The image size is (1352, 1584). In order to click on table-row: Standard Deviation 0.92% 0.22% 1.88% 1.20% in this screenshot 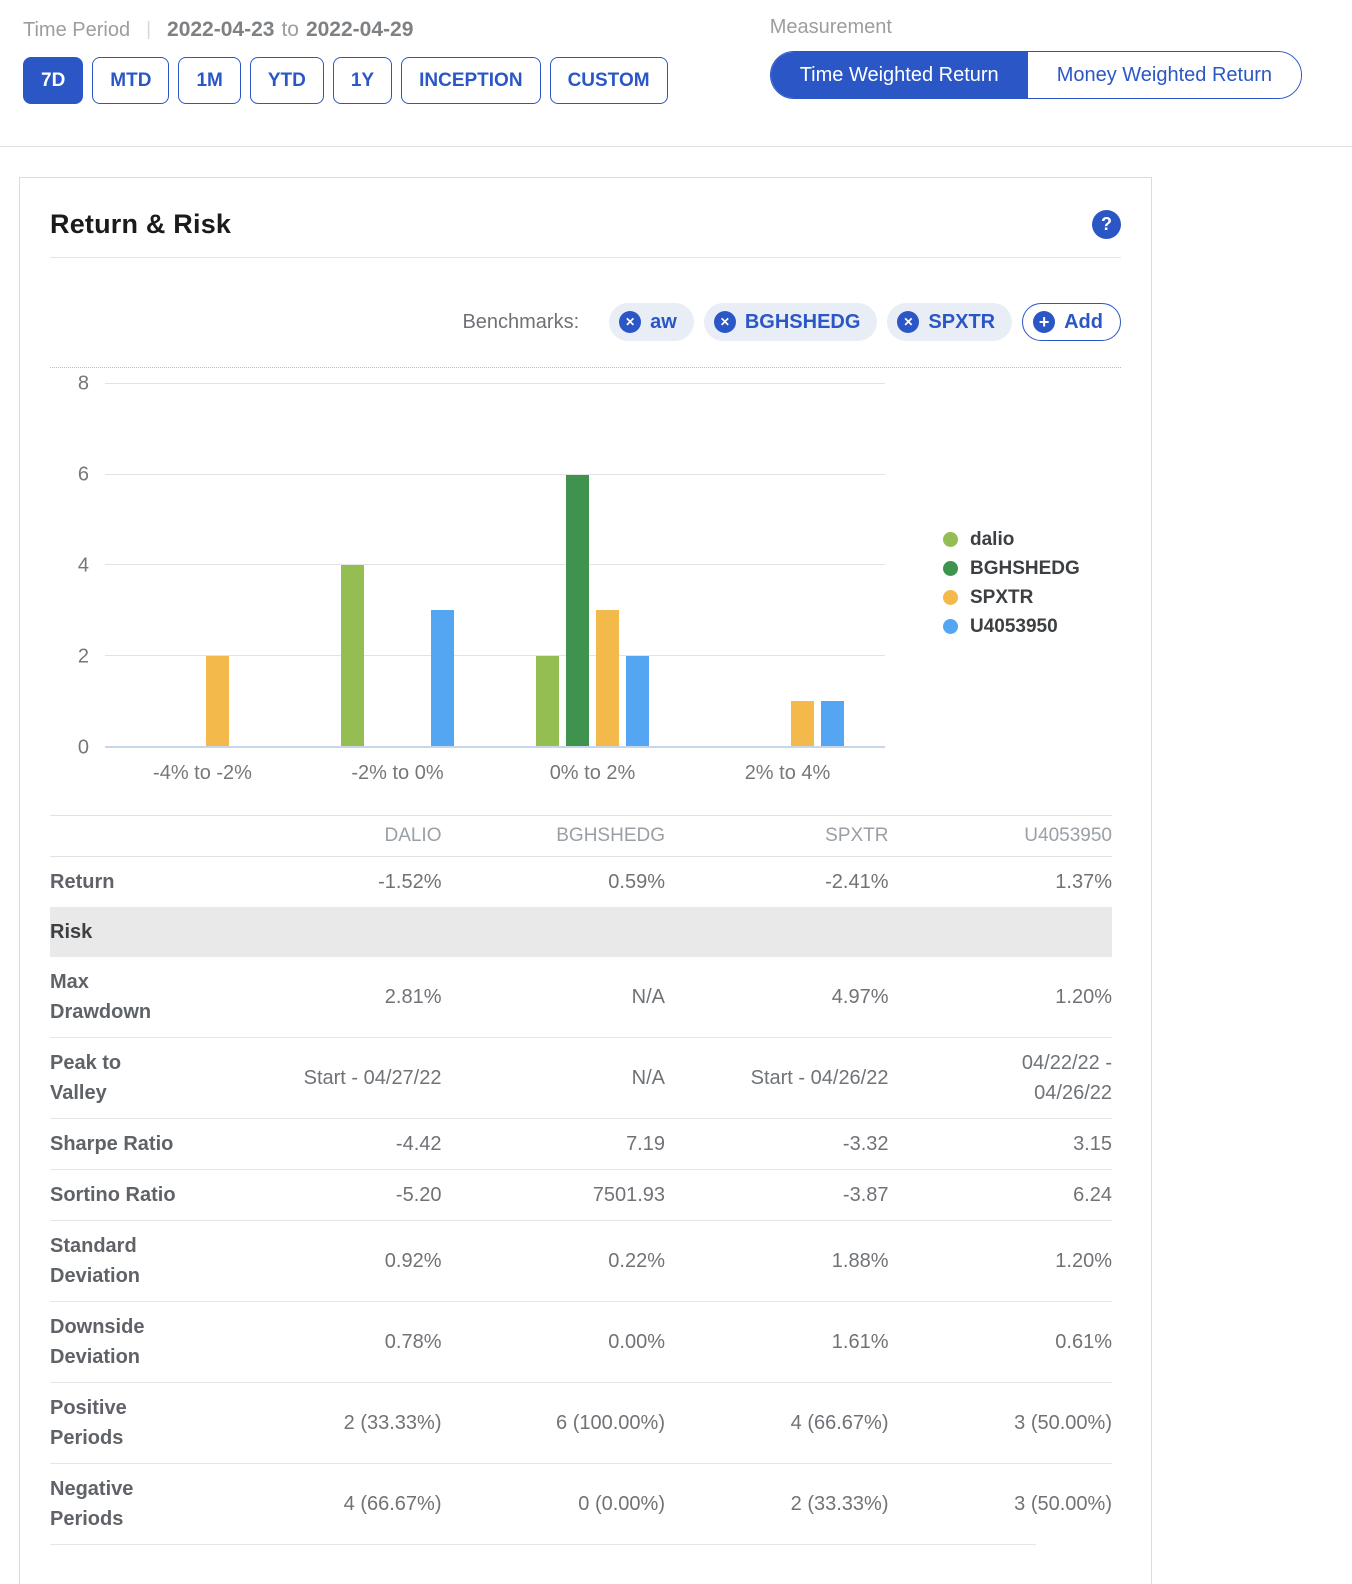, I will do `click(581, 1261)`.